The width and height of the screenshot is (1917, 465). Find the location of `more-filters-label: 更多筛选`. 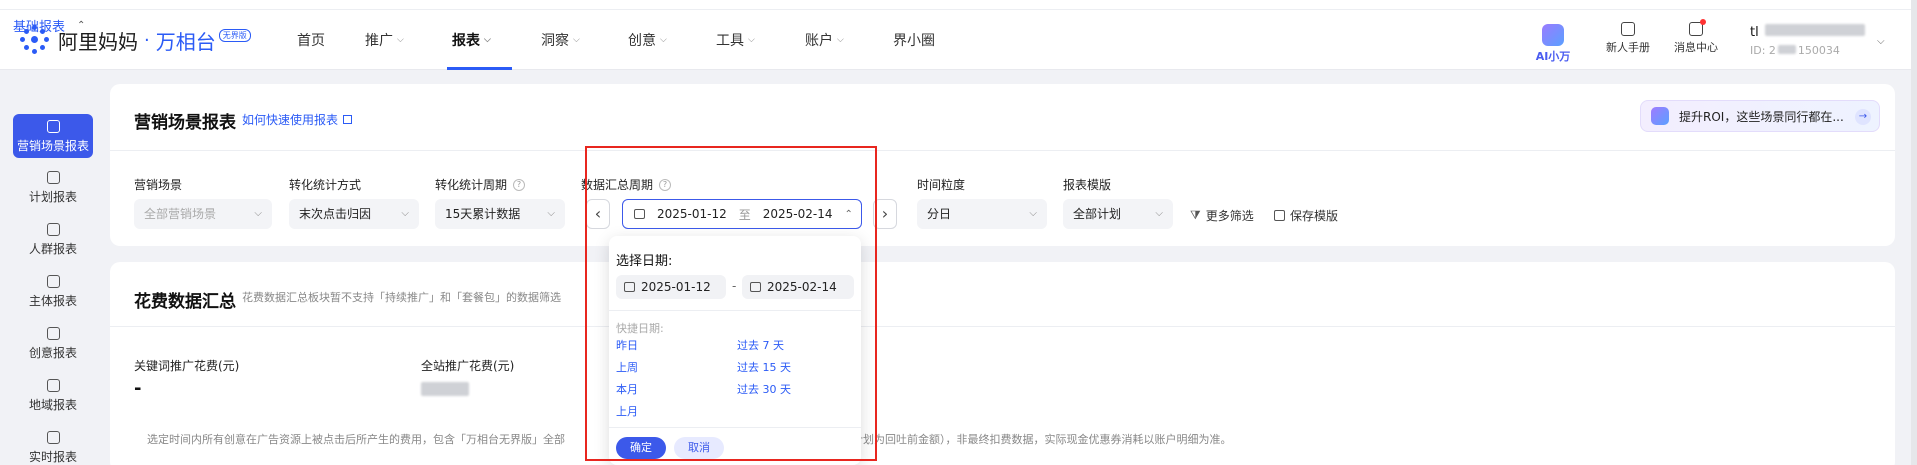

more-filters-label: 更多筛选 is located at coordinates (1229, 216).